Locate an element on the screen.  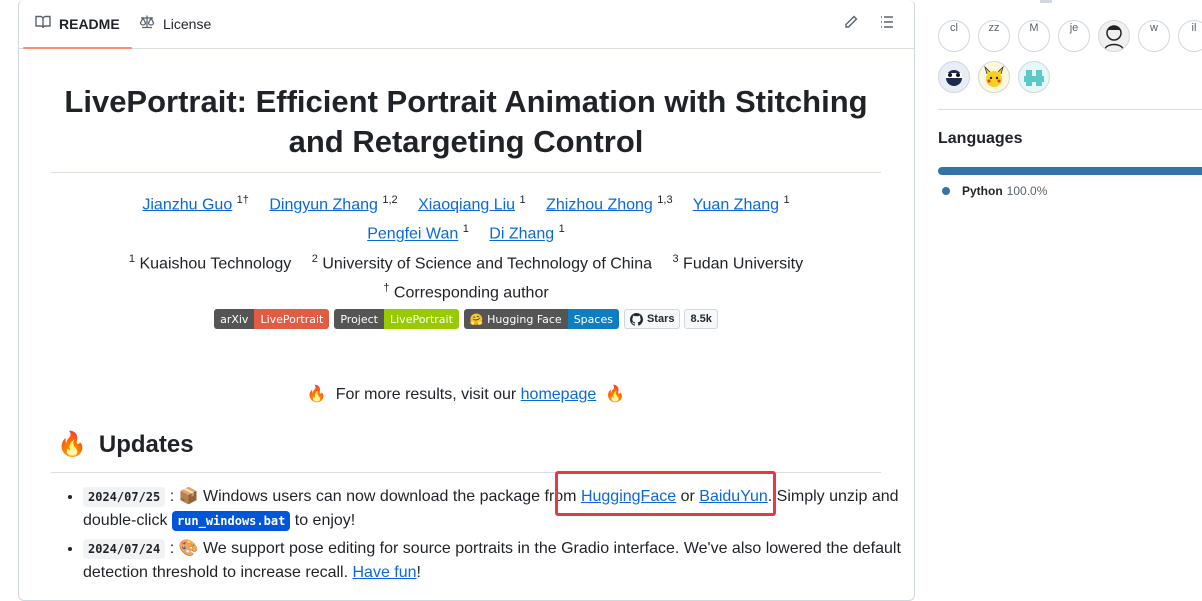
contributor-avatar: M is located at coordinates (1034, 36).